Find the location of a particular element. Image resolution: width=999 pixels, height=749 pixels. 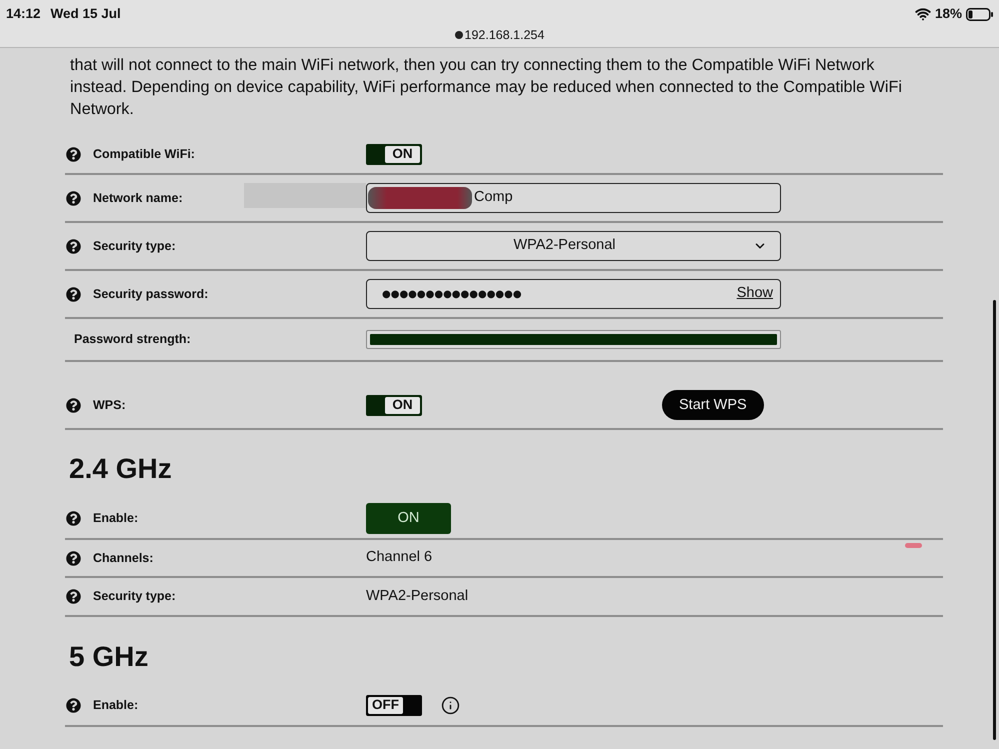

section-heading: 2.4 GHz is located at coordinates (121, 469).